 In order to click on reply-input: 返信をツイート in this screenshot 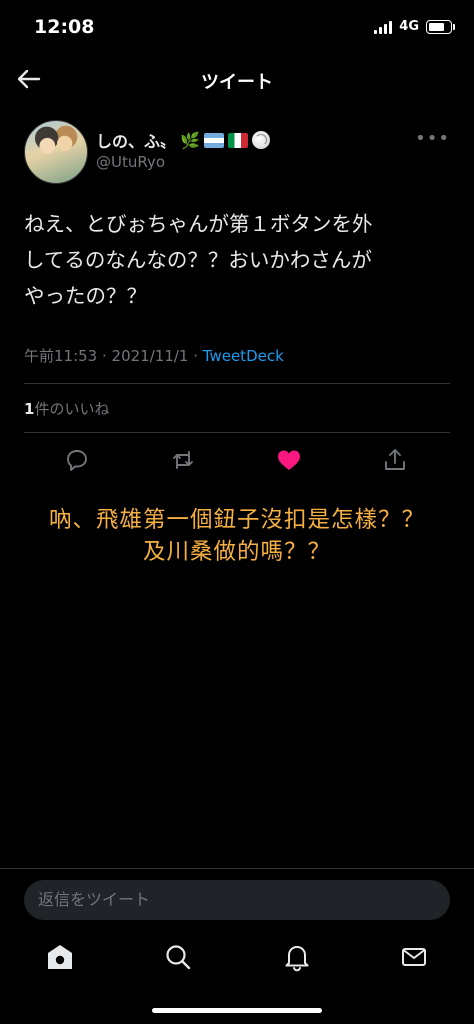, I will do `click(237, 900)`.